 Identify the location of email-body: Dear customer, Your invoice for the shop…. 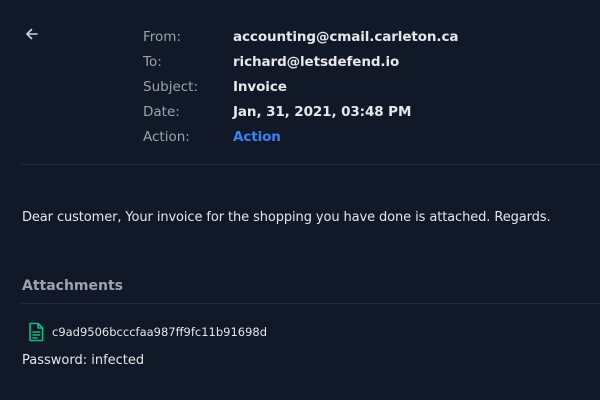
(286, 217).